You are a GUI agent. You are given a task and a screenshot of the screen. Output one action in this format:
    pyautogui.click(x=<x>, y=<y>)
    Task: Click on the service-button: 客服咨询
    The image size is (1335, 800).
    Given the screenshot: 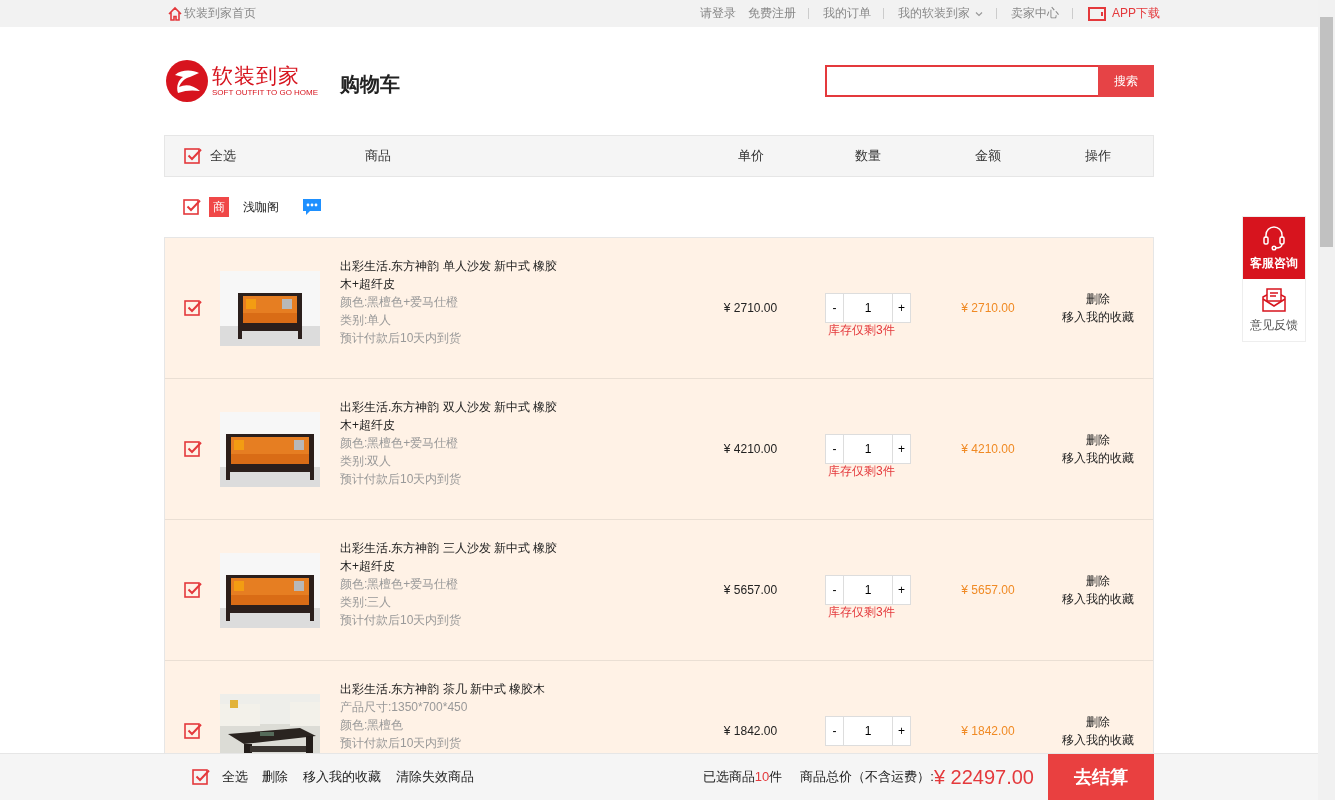 What is the action you would take?
    pyautogui.click(x=1274, y=248)
    